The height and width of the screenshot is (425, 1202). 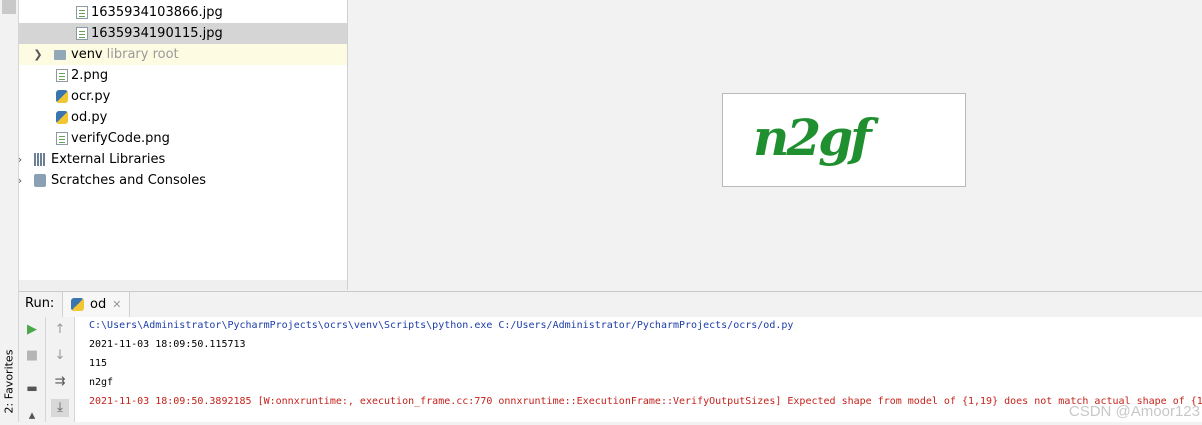 What do you see at coordinates (9, 211) in the screenshot?
I see `left-tool-strip: 2: Favorites` at bounding box center [9, 211].